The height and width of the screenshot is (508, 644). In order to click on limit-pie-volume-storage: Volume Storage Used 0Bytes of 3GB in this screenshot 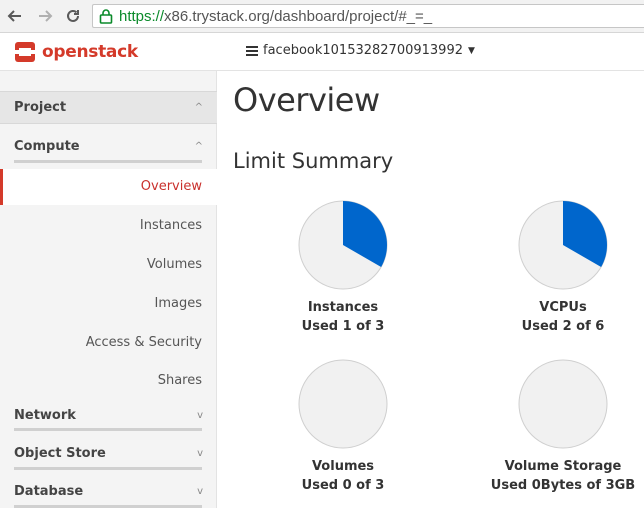, I will do `click(561, 425)`.